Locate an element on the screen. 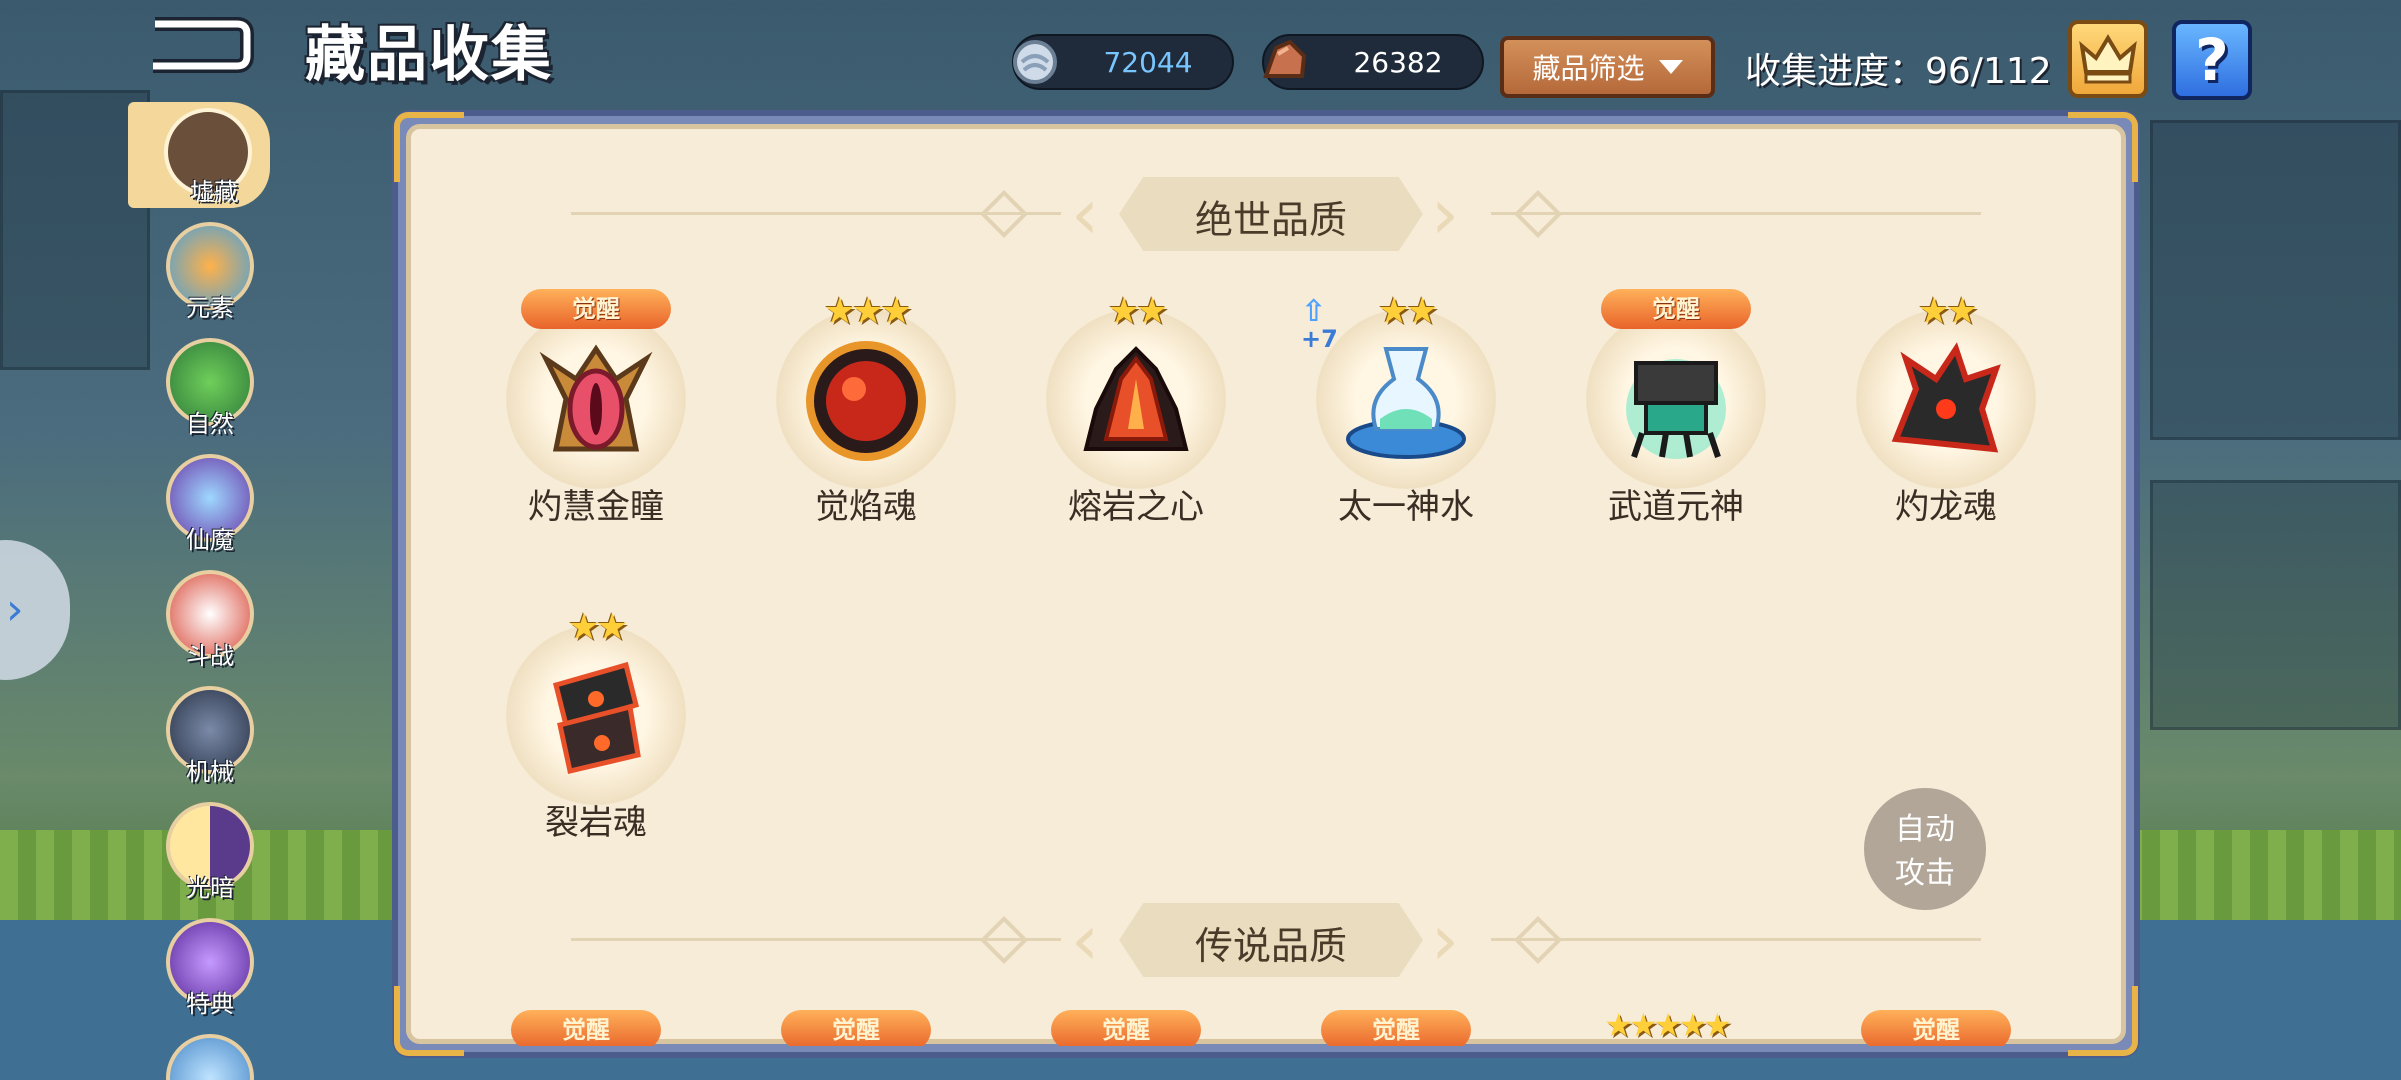 Image resolution: width=2401 pixels, height=1080 pixels. help-button: ? is located at coordinates (2212, 60).